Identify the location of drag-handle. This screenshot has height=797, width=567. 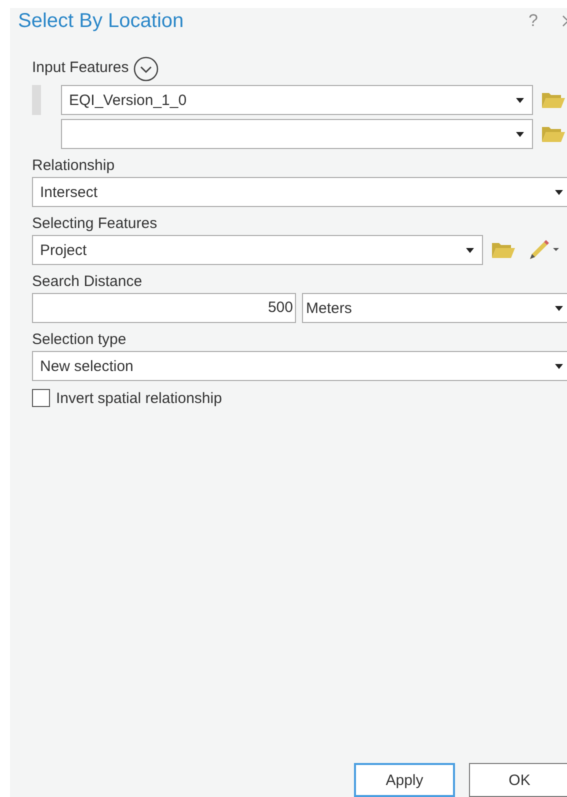
(36, 100).